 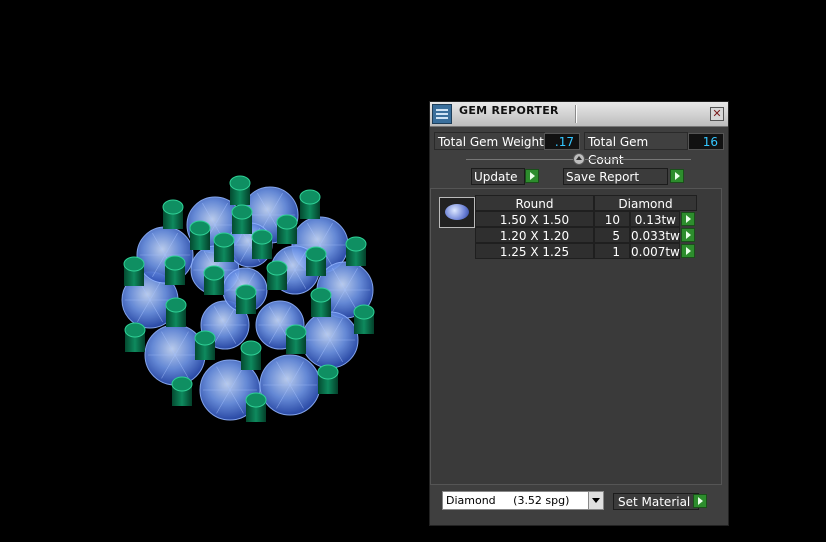 What do you see at coordinates (534, 235) in the screenshot?
I see `row-size: 1.20 X 1.20` at bounding box center [534, 235].